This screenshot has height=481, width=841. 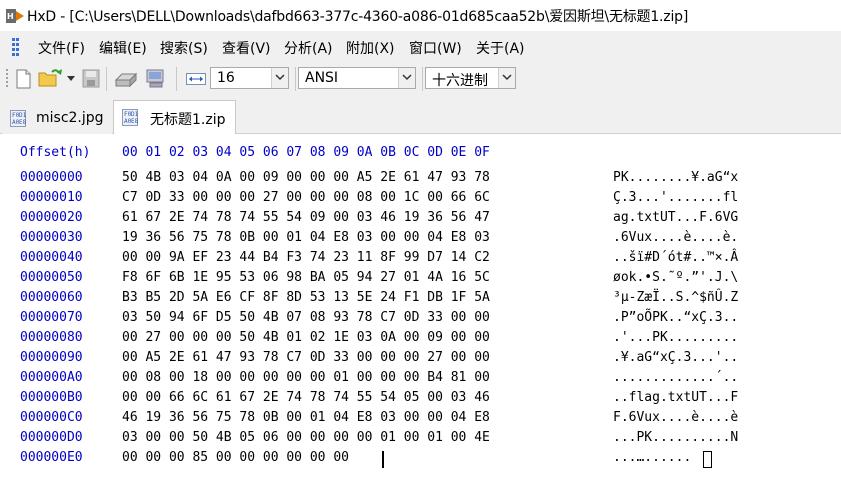 I want to click on row-offset: 000000D0, so click(x=51, y=437).